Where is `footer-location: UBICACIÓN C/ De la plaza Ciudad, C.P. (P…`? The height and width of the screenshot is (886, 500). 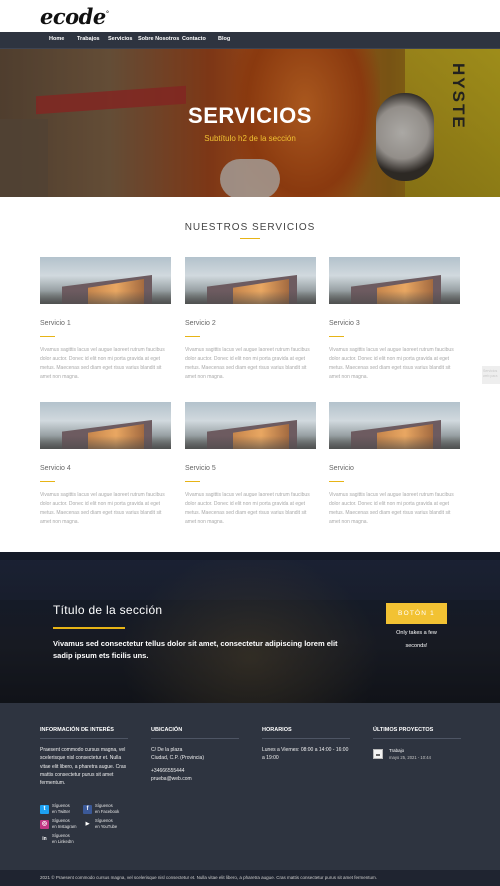 footer-location: UBICACIÓN C/ De la plaza Ciudad, C.P. (P… is located at coordinates (195, 755).